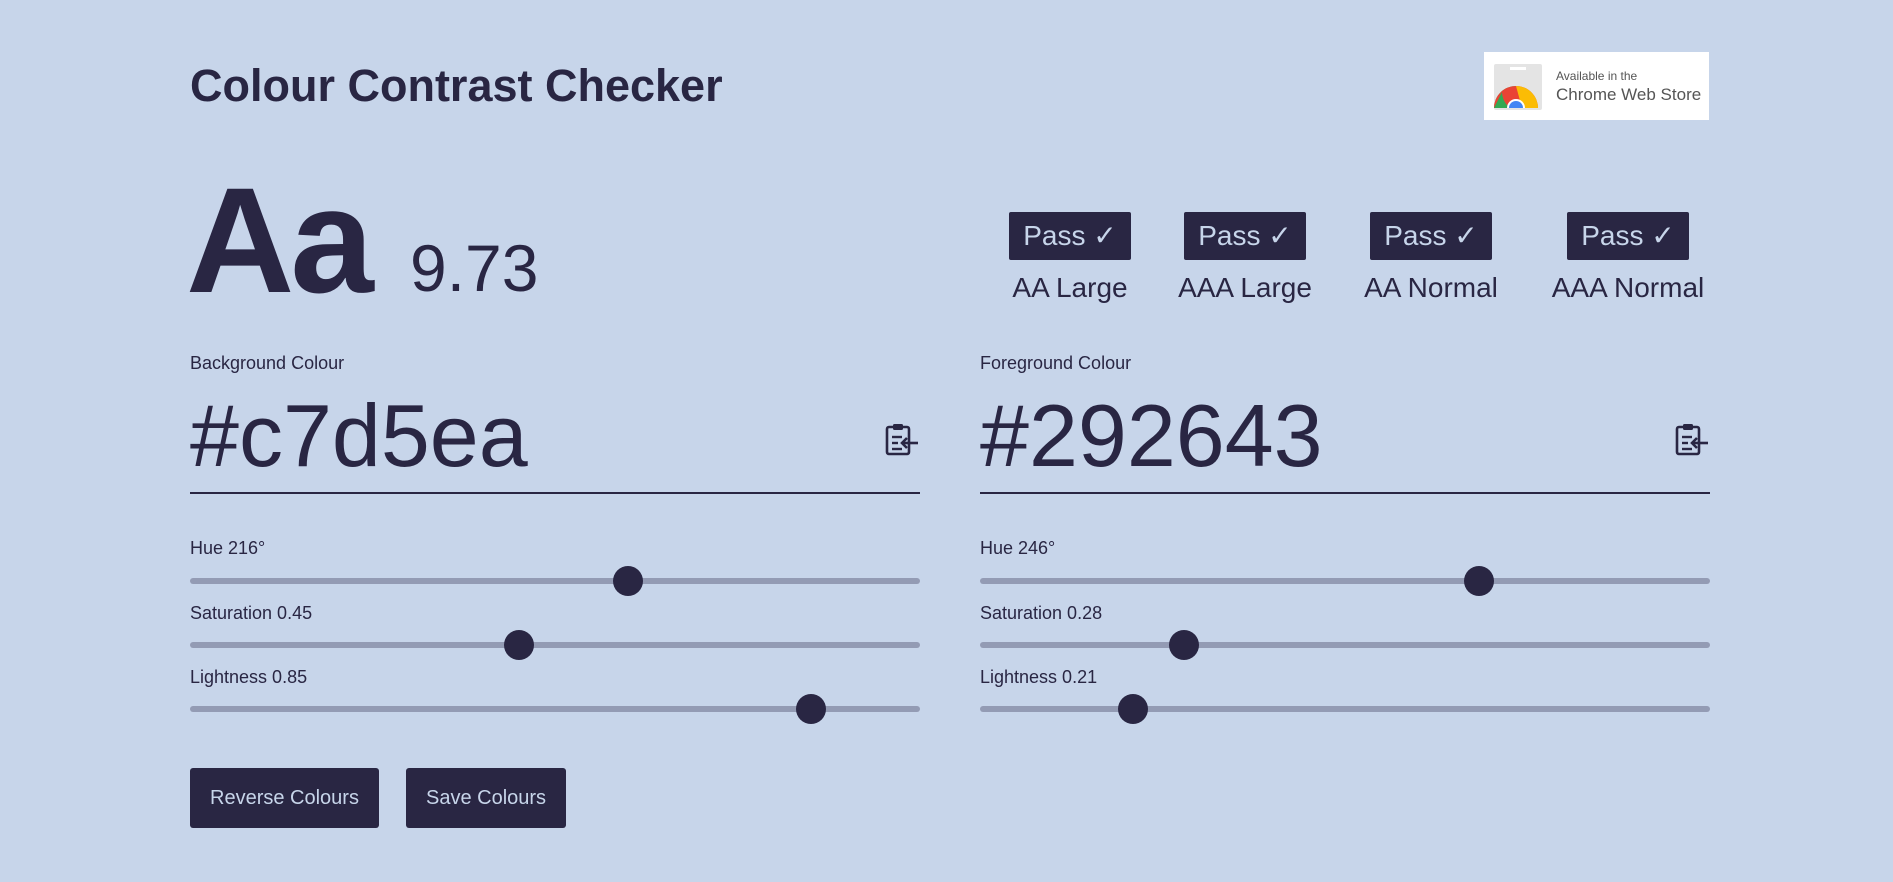  Describe the element at coordinates (1345, 645) in the screenshot. I see `foreground-saturation-slider` at that location.